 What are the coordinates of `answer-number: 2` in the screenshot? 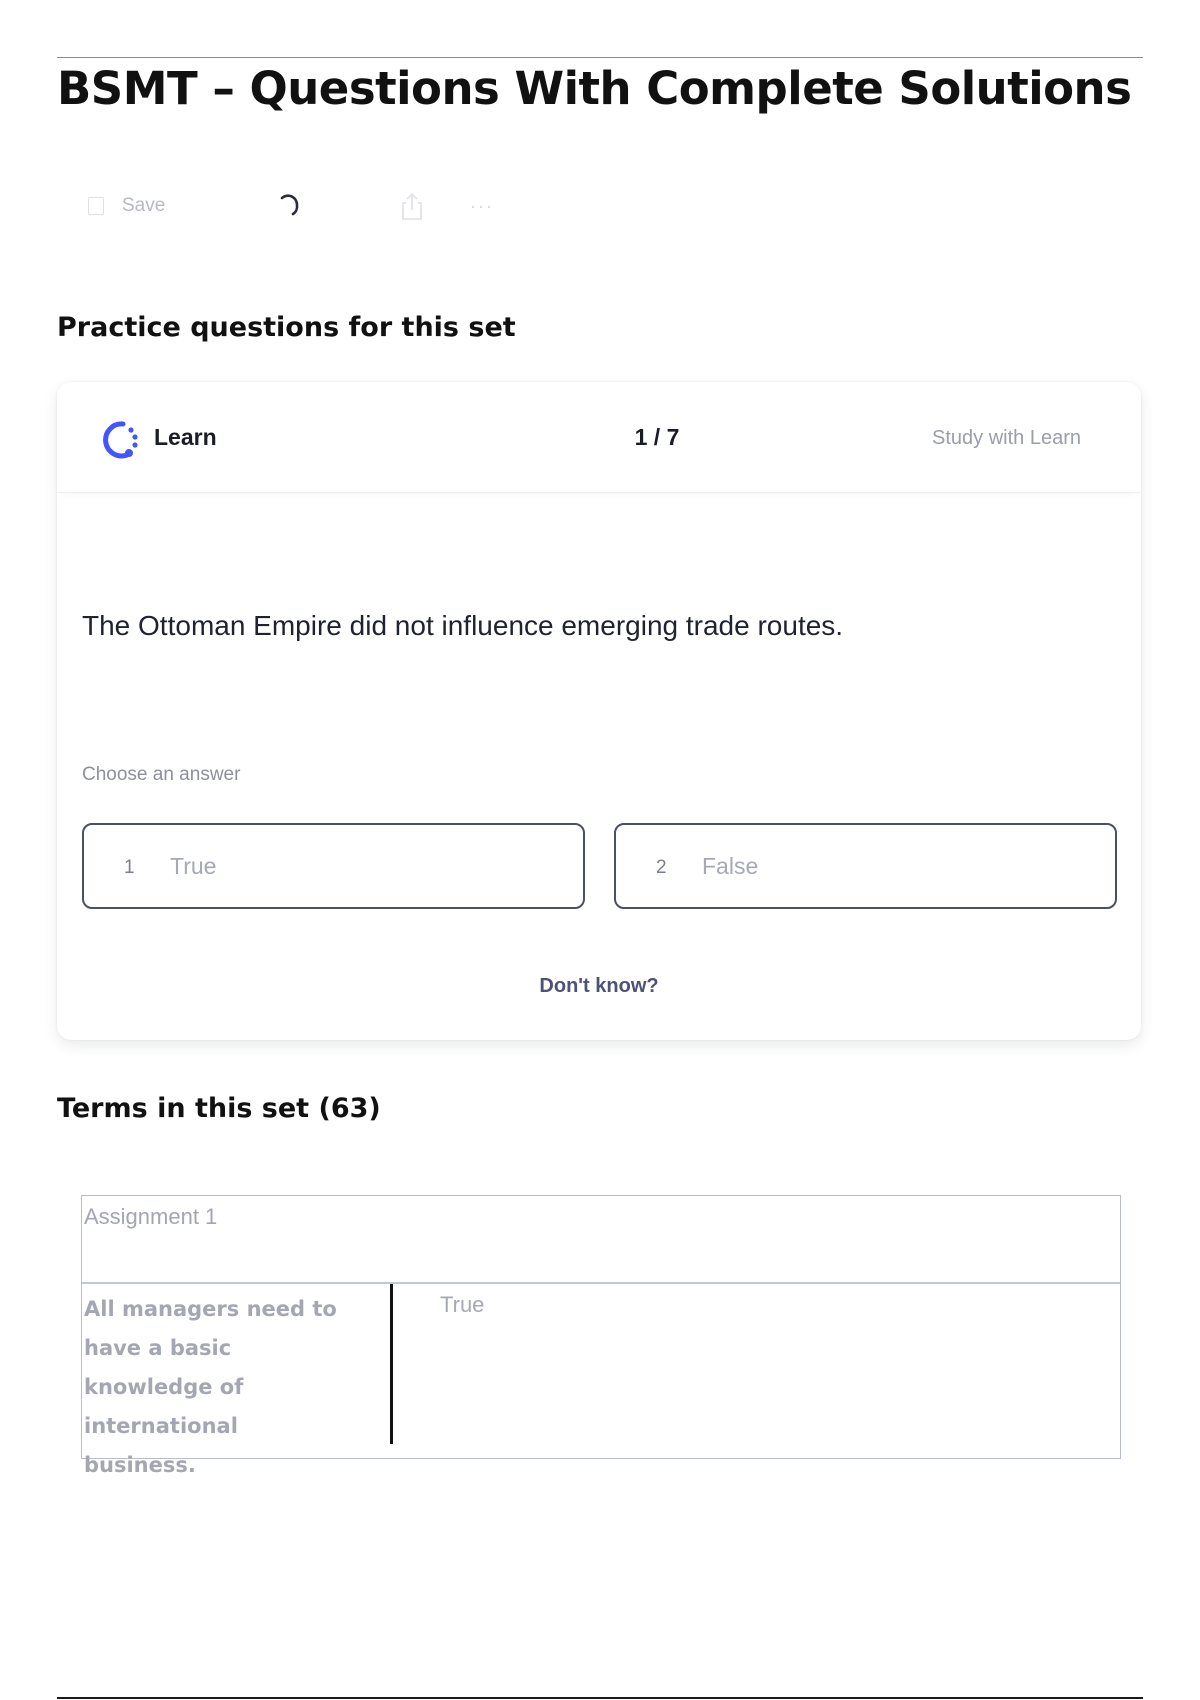 It's located at (661, 867).